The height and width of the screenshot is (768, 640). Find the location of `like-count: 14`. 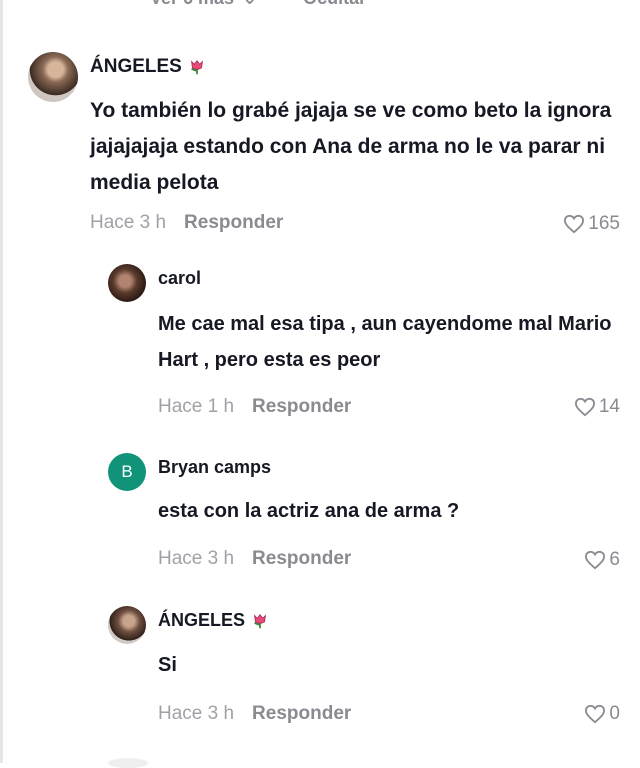

like-count: 14 is located at coordinates (609, 406).